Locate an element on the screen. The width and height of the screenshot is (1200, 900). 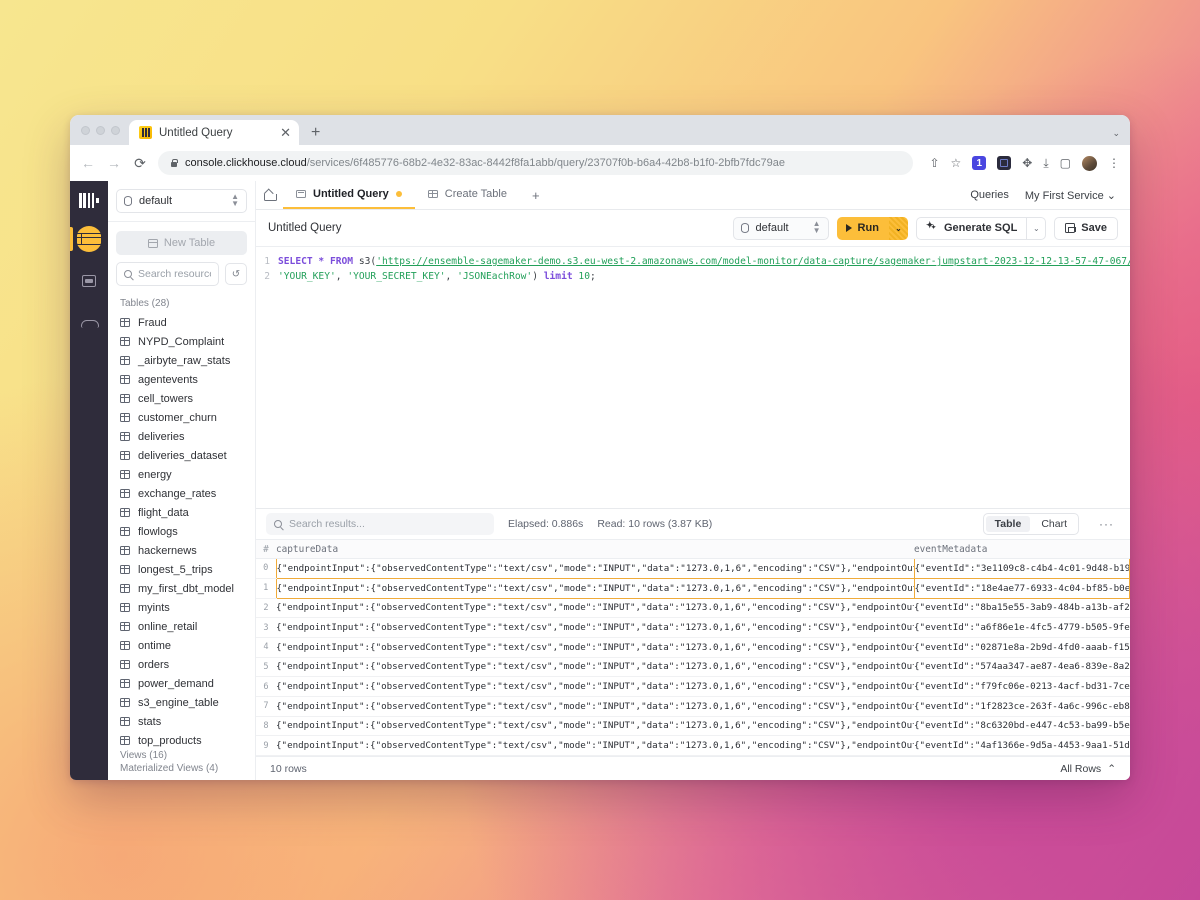
puzzle-extensions-icon: ✥ is located at coordinates (1027, 163).